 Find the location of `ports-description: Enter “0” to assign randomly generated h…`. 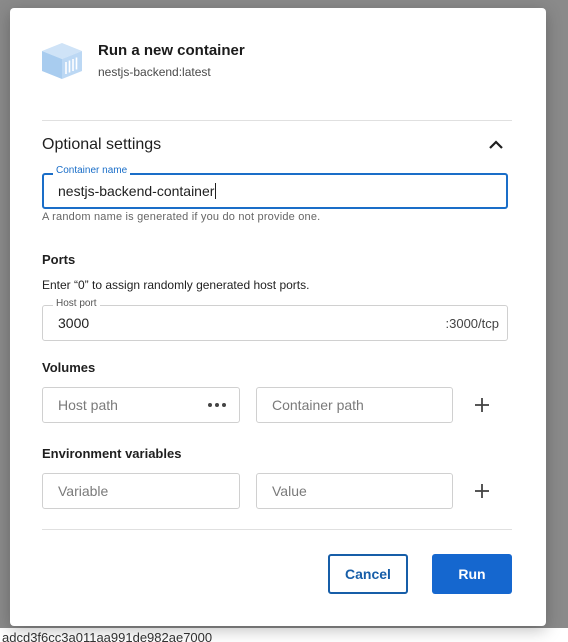

ports-description: Enter “0” to assign randomly generated h… is located at coordinates (176, 285).